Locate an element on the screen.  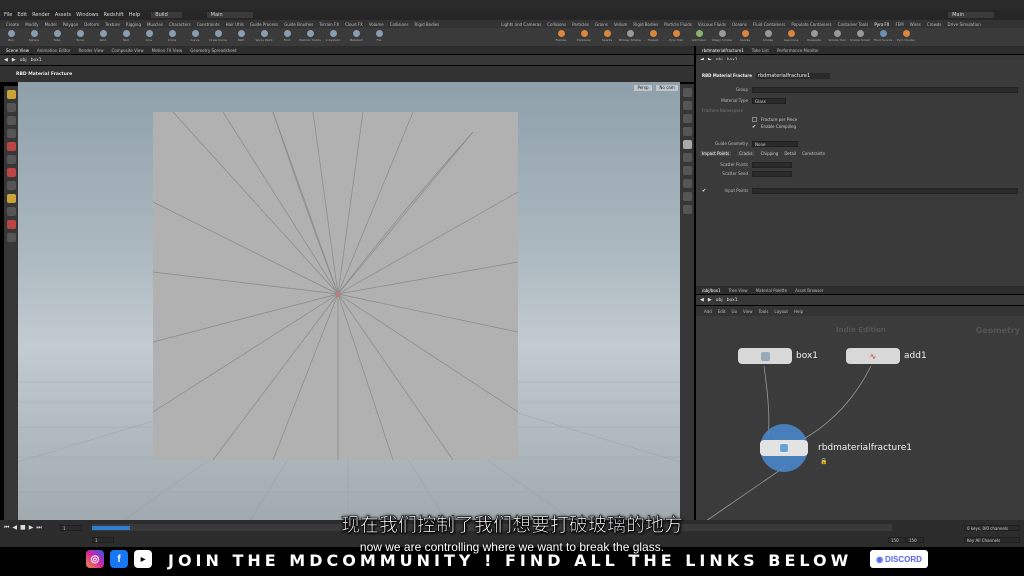
render-tool-icon is located at coordinates (11, 224).